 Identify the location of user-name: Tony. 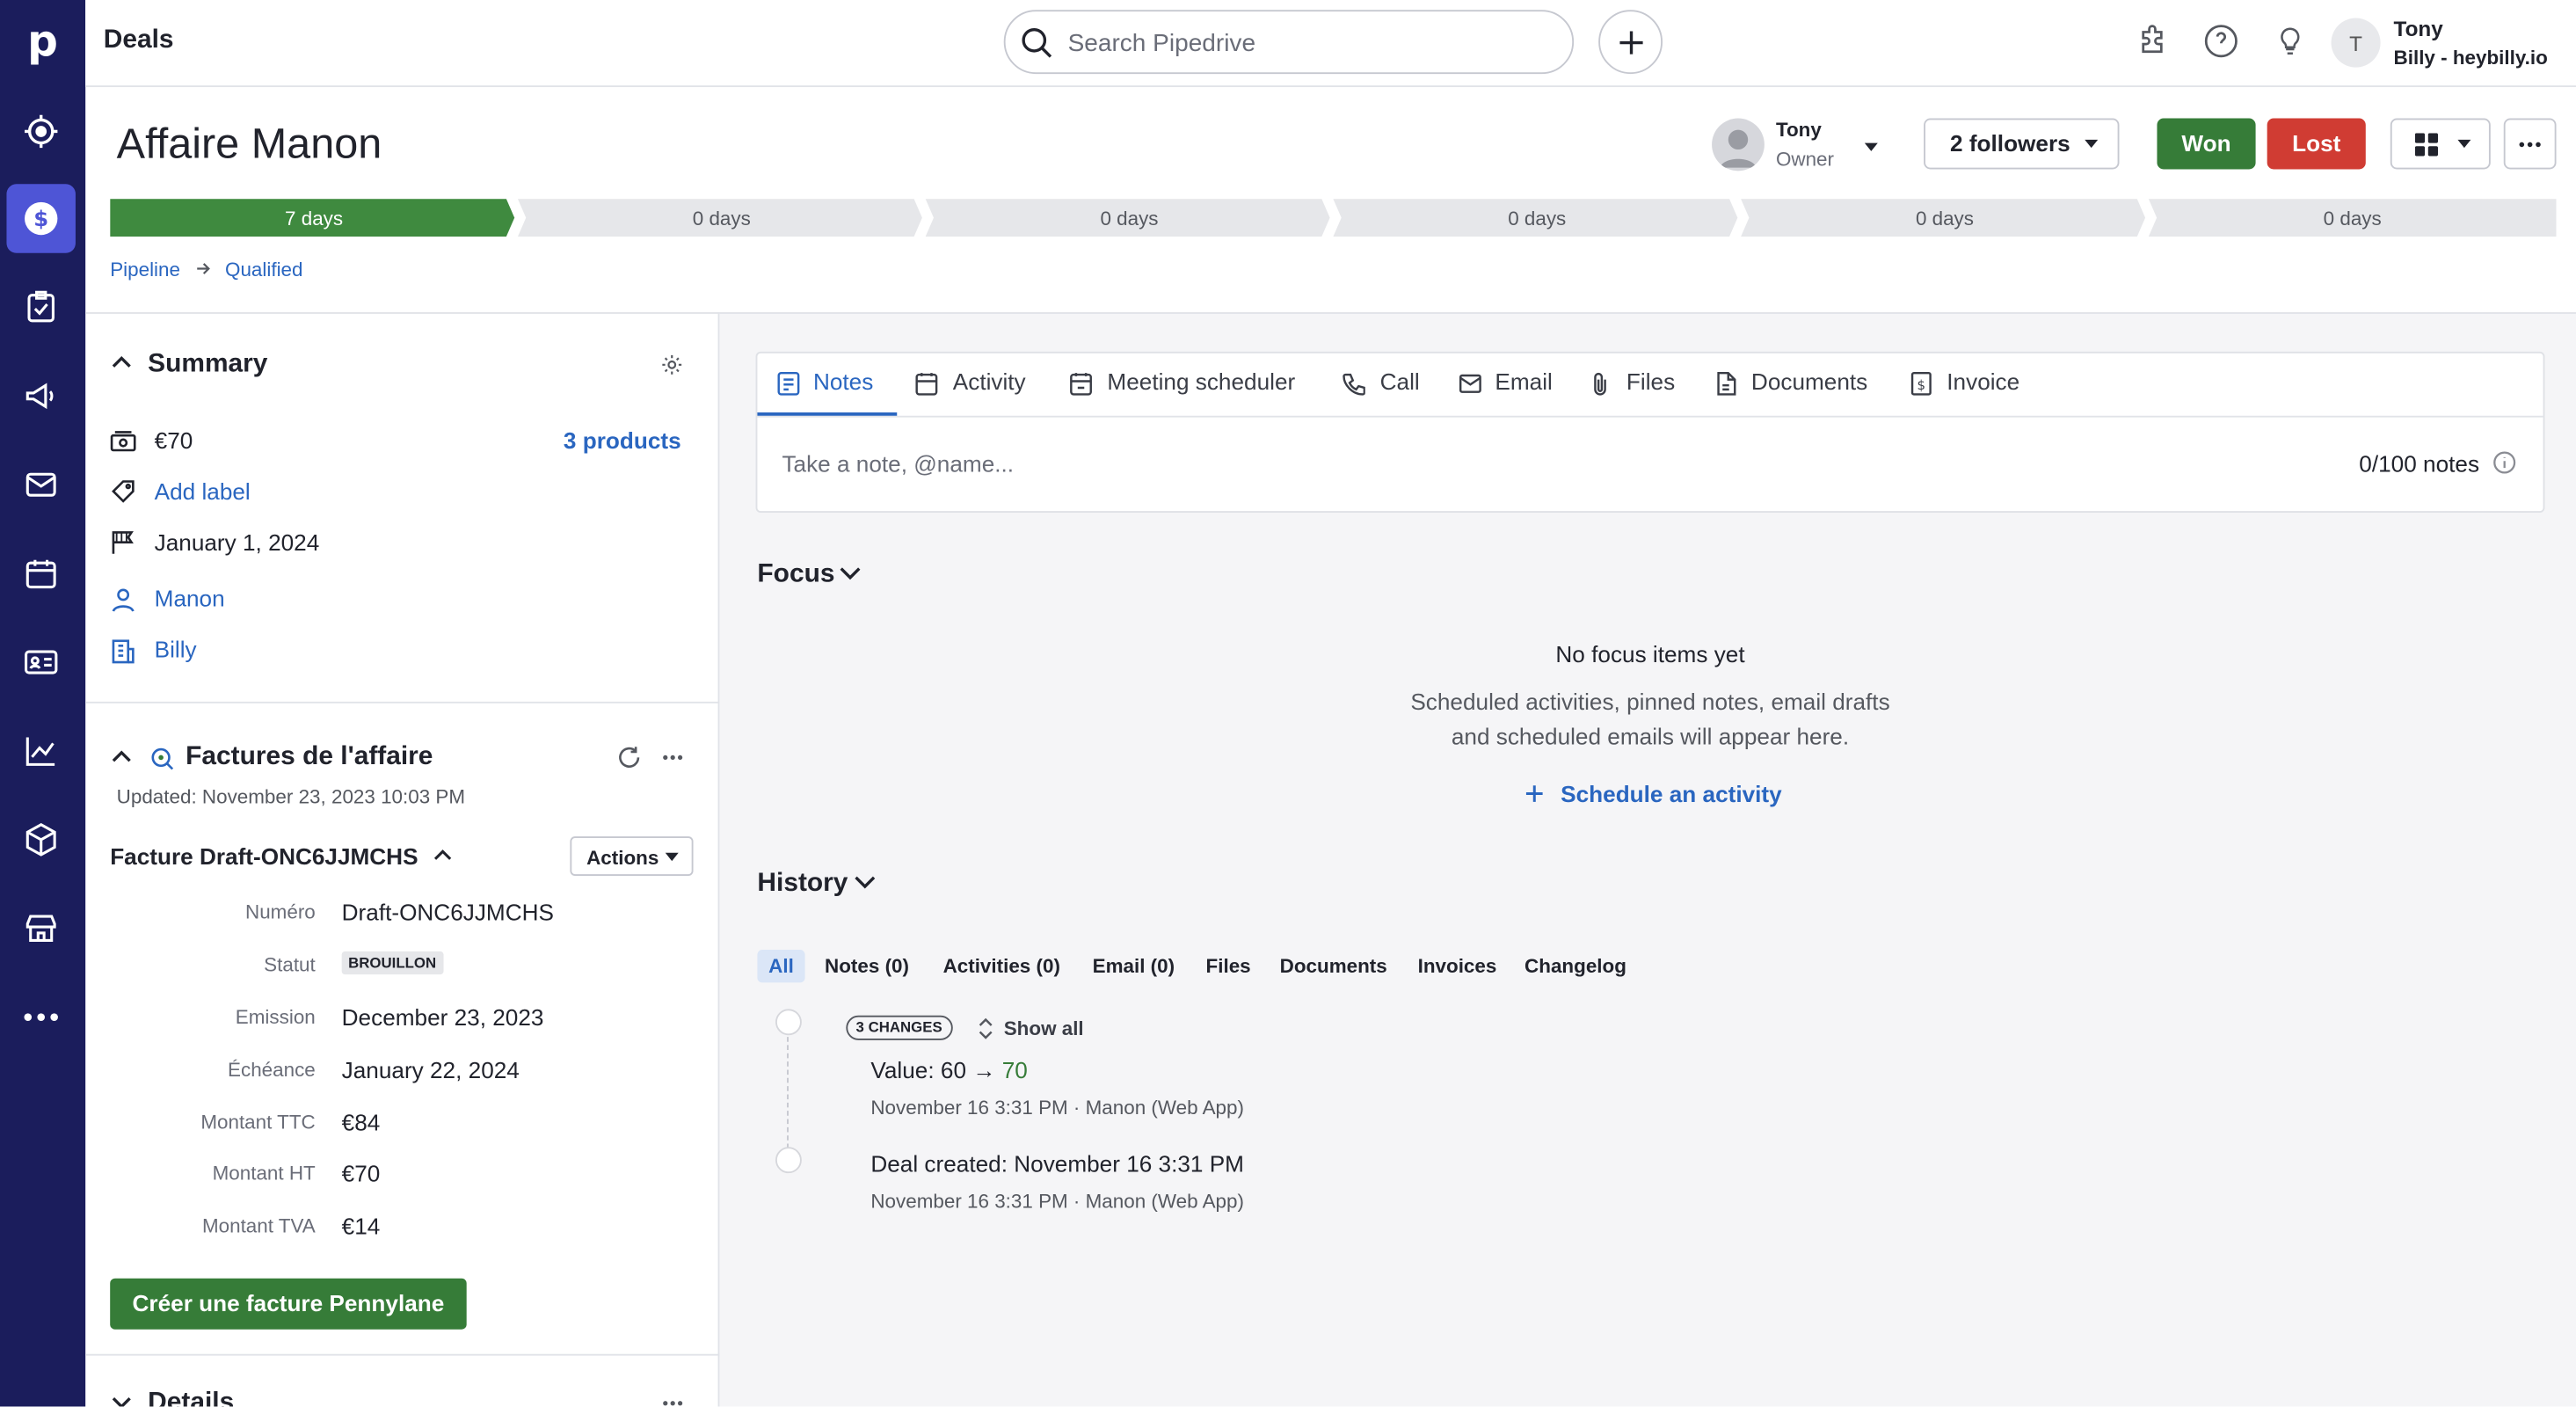
(2418, 29).